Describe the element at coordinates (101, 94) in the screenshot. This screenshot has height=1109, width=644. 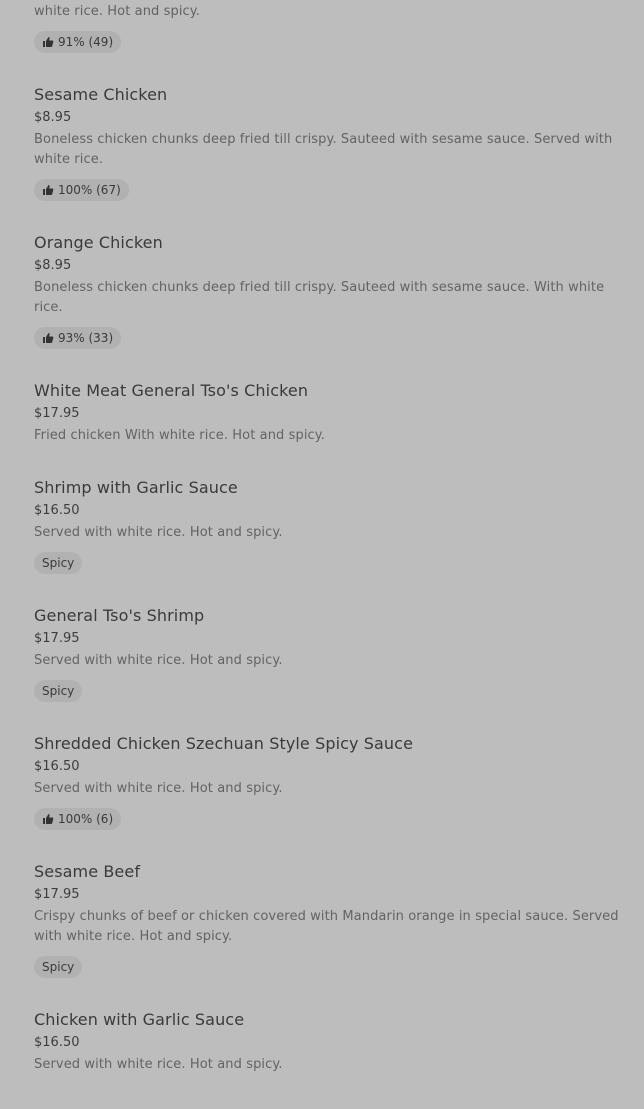
I see `item-name: Sesame Chicken` at that location.